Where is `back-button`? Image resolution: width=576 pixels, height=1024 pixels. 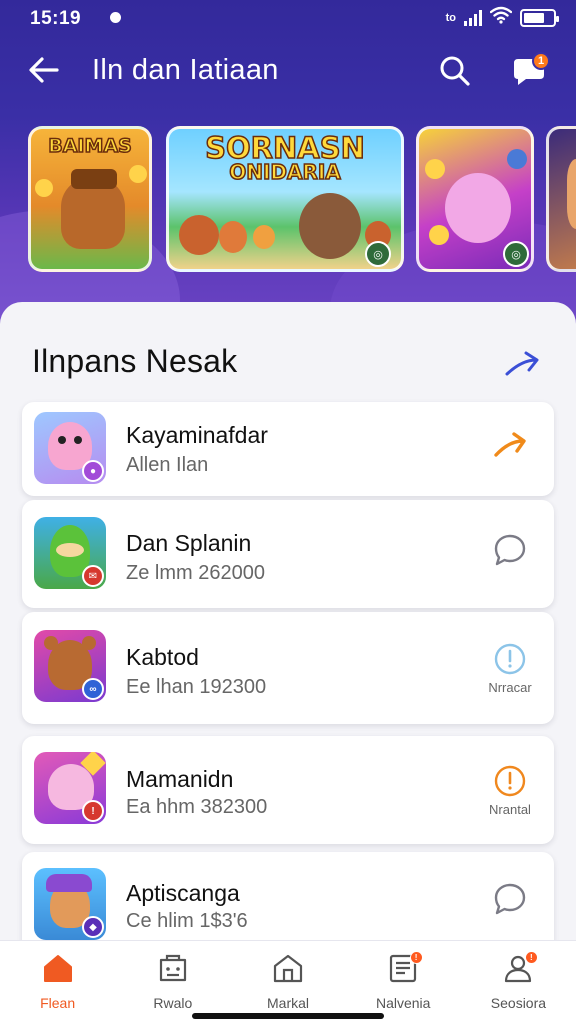
back-button is located at coordinates (44, 70).